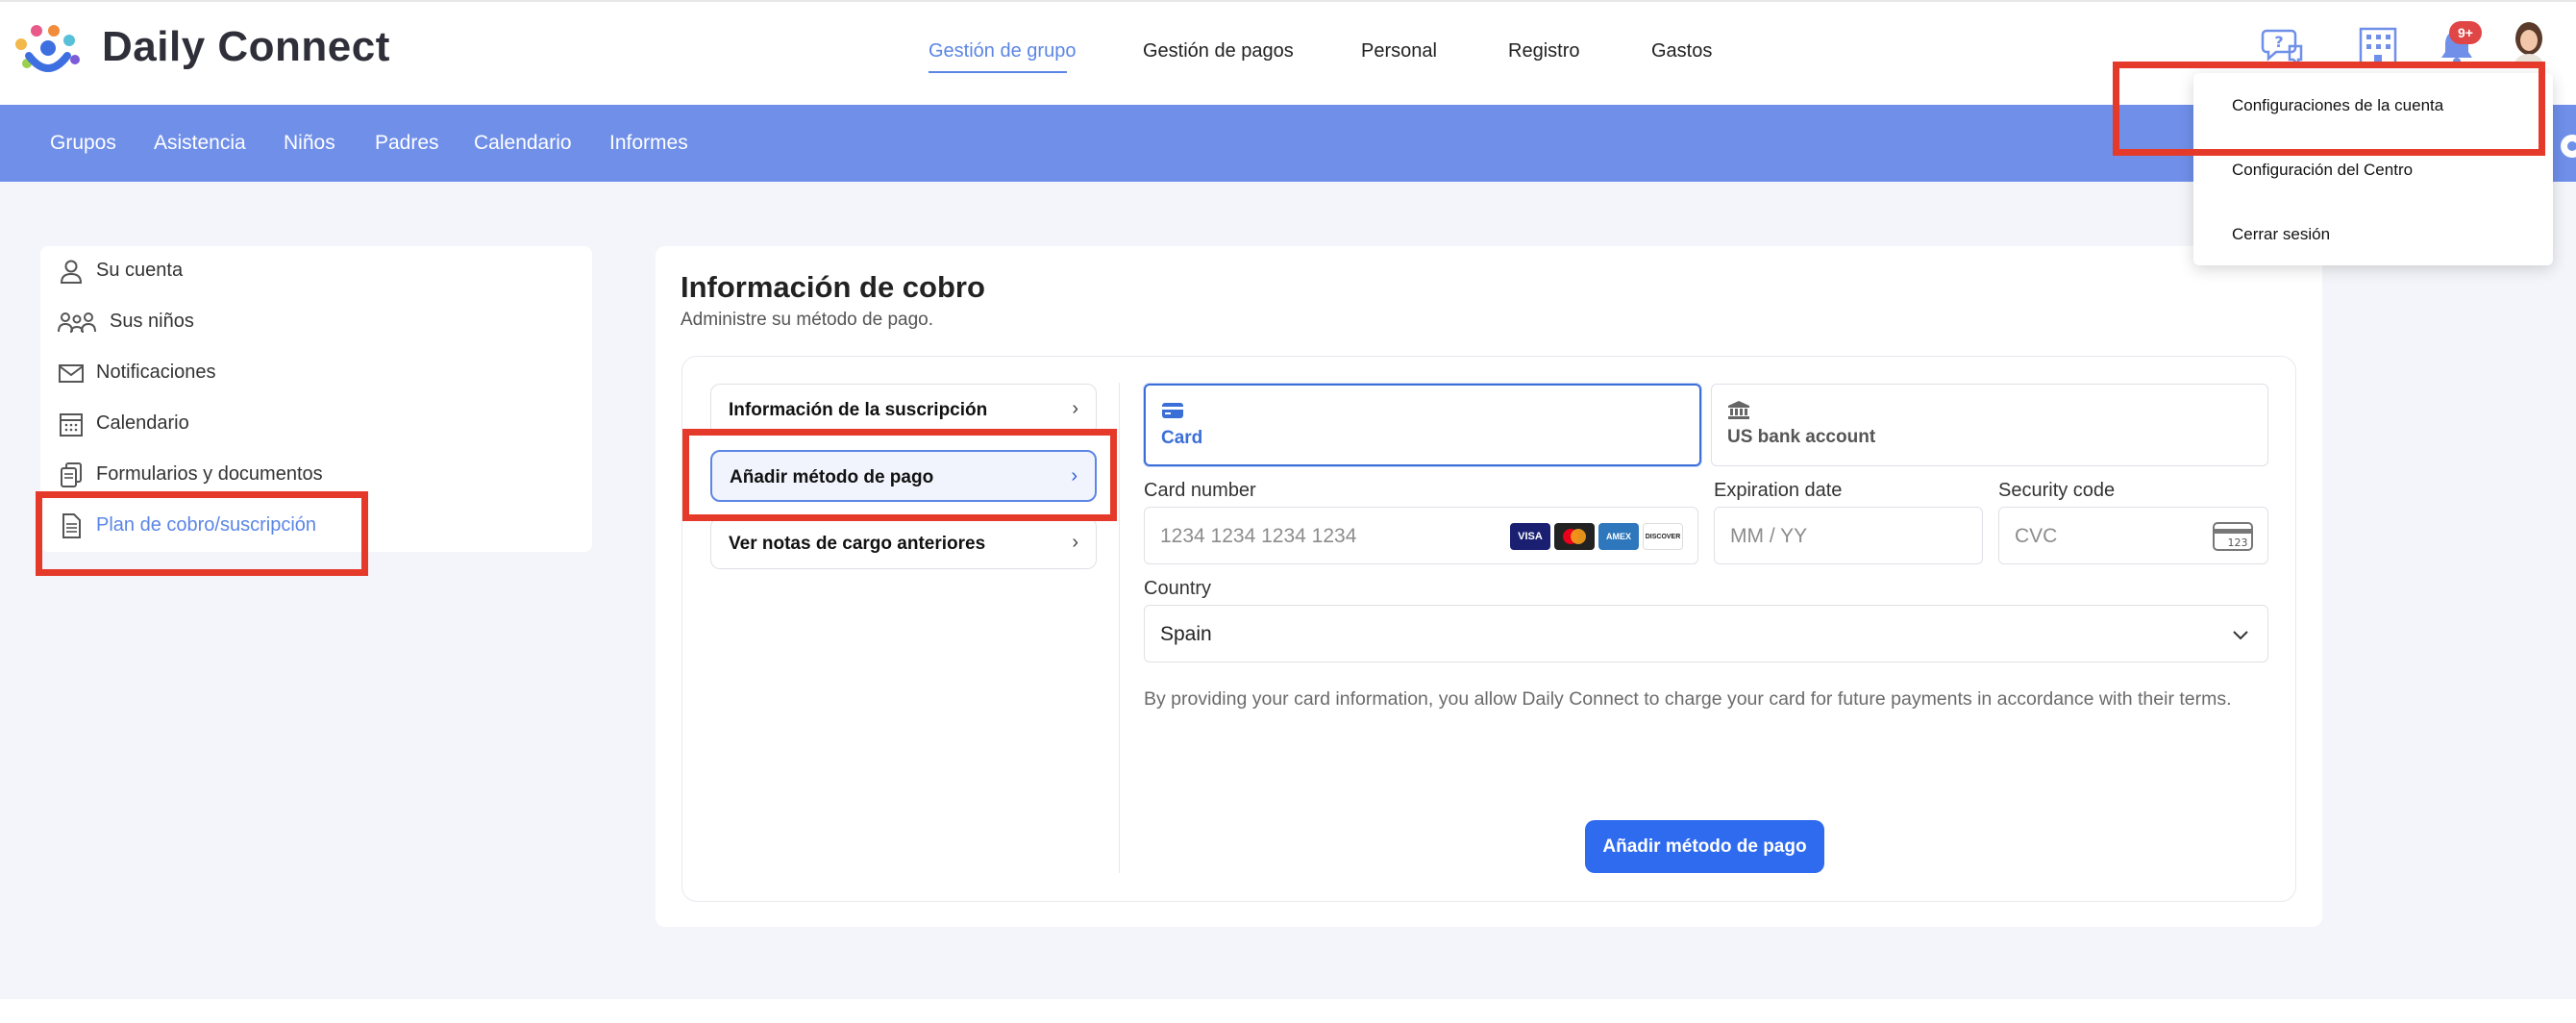 The height and width of the screenshot is (1023, 2576). I want to click on menu-item-label: Formularios y documentos, so click(209, 474).